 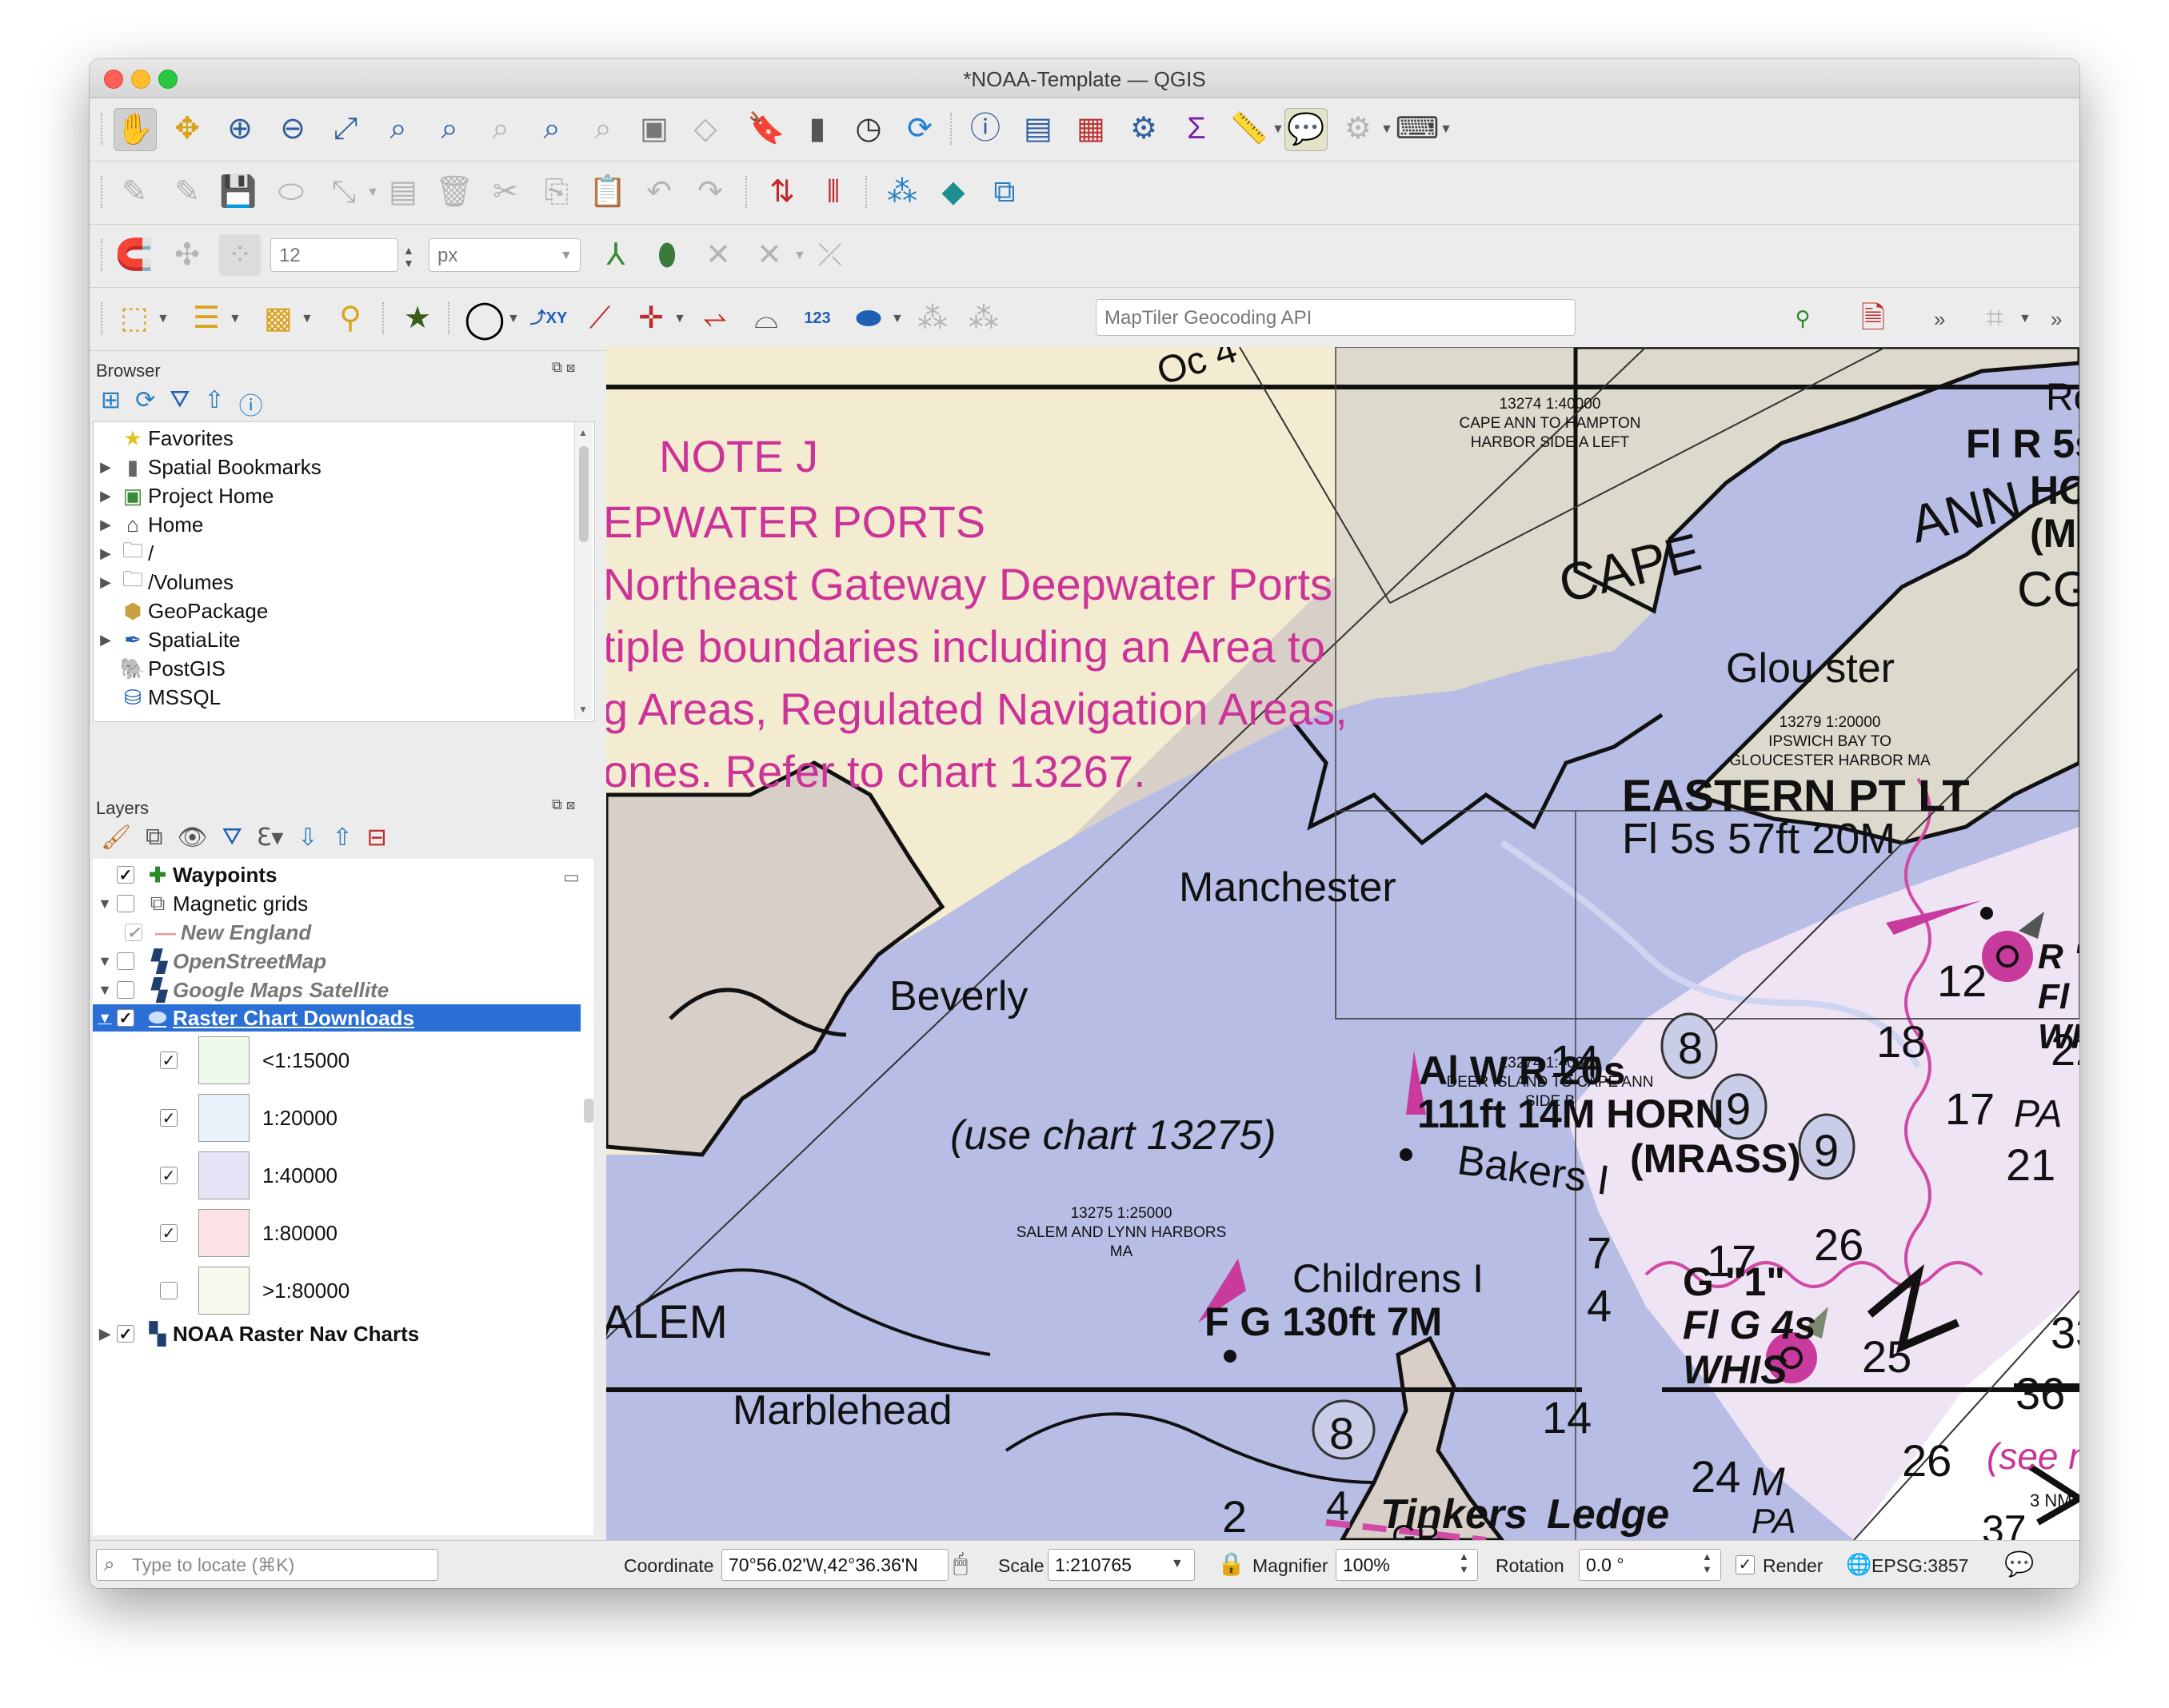 I want to click on collapse-arrow-icon: ▼, so click(x=105, y=1018).